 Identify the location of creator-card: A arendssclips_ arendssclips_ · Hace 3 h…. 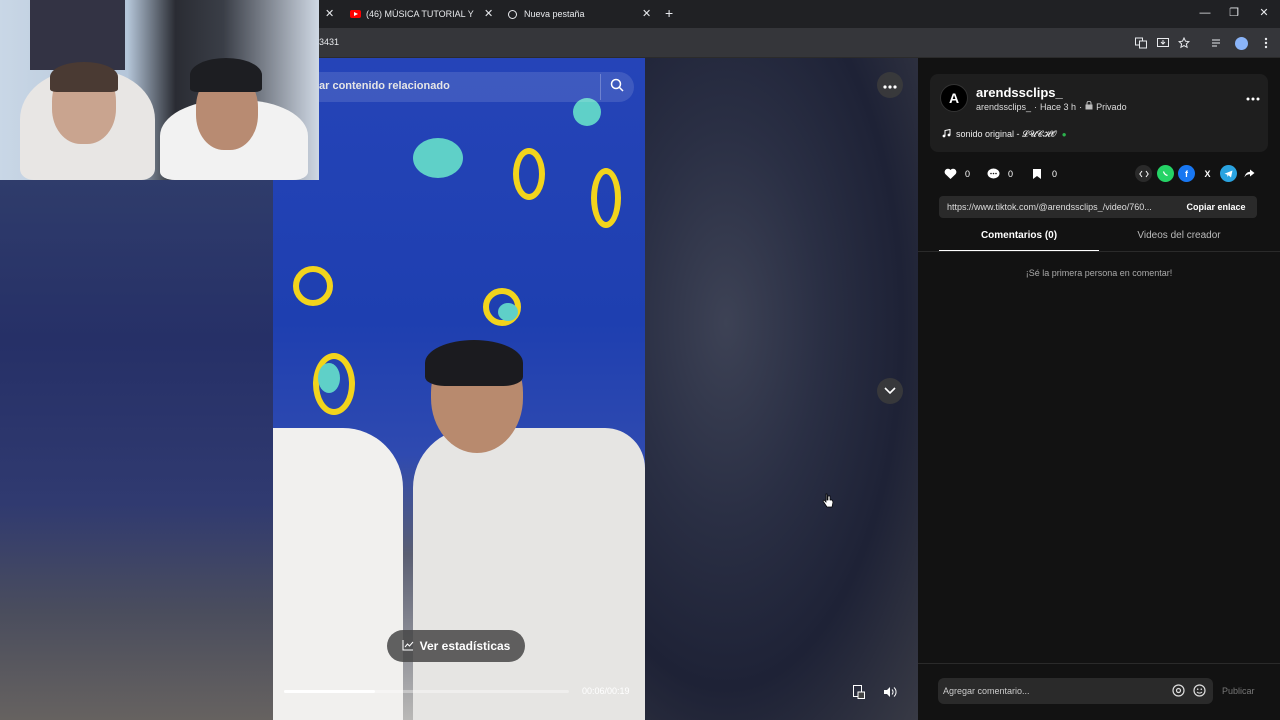
(1099, 113).